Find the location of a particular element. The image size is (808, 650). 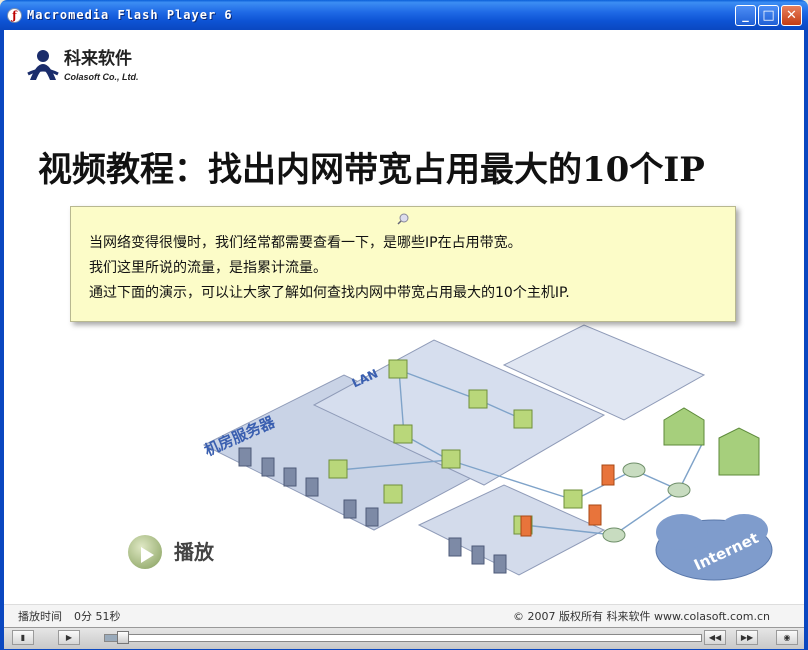

stop-button: ▮ is located at coordinates (23, 637).